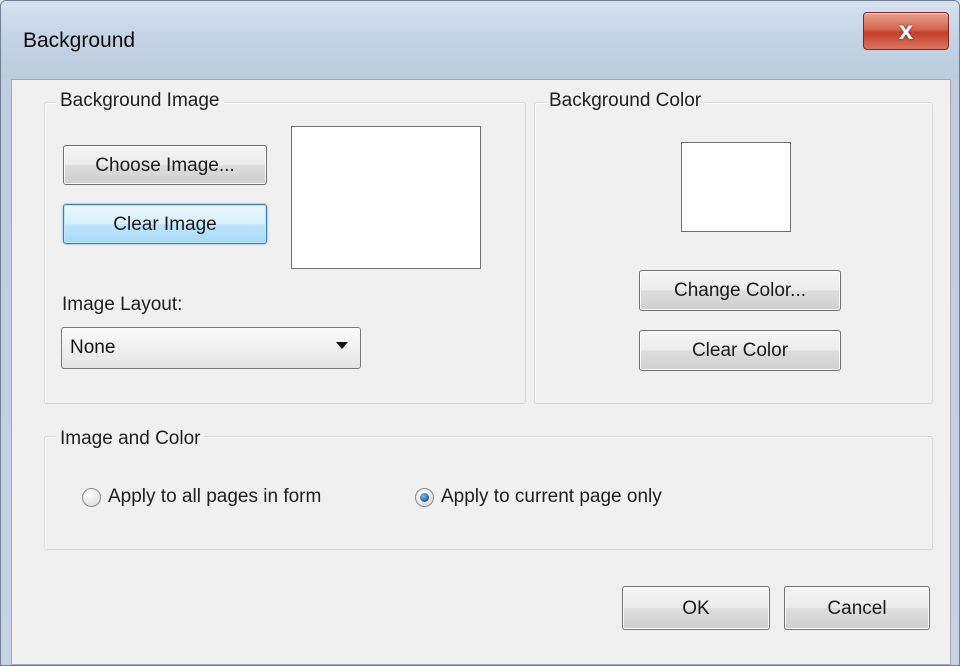  I want to click on clear-image-button-label: Clear Image, so click(165, 224).